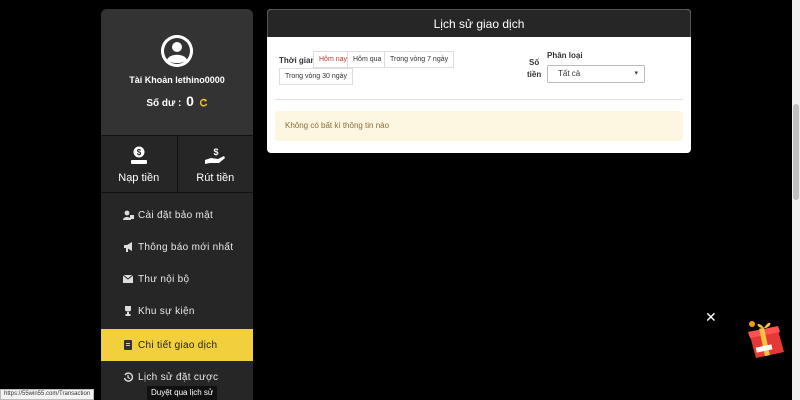 Image resolution: width=800 pixels, height=400 pixels. What do you see at coordinates (297, 60) in the screenshot?
I see `time-filter-label: Thời gian` at bounding box center [297, 60].